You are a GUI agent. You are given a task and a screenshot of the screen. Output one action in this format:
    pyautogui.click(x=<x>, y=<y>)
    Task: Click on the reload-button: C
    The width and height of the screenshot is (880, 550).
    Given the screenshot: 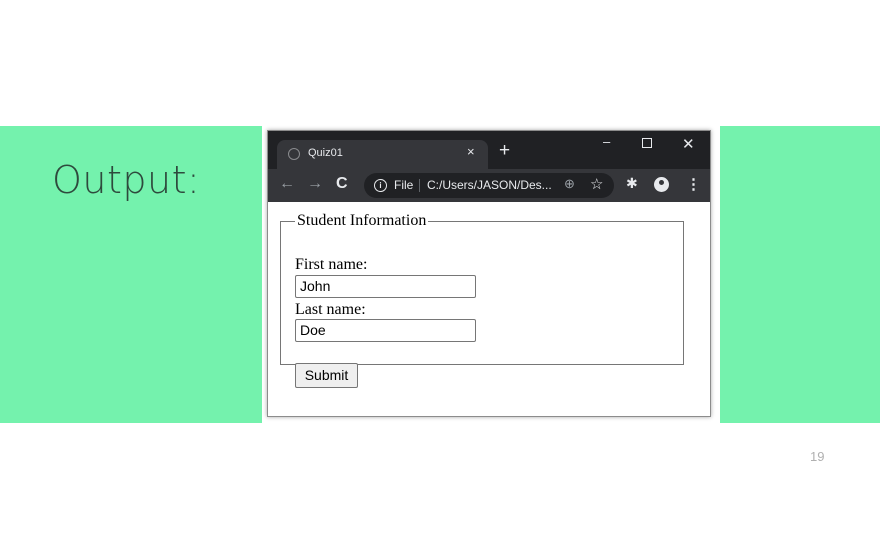 What is the action you would take?
    pyautogui.click(x=342, y=184)
    